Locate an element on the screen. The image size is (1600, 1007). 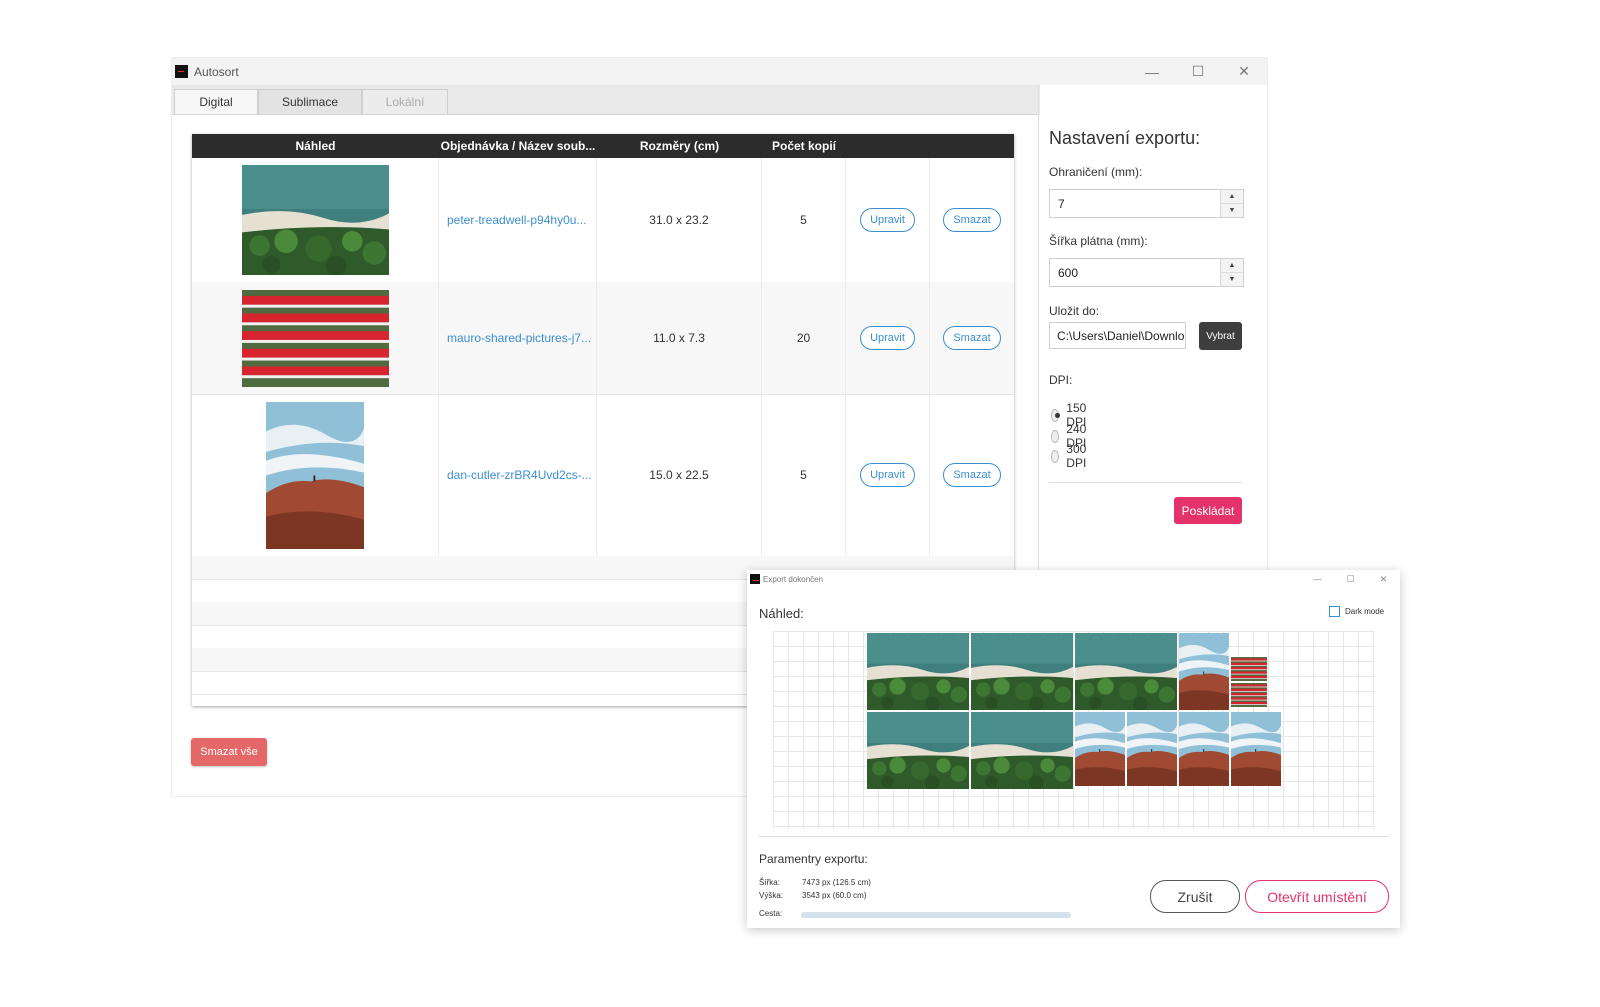
copies: 20 is located at coordinates (804, 338).